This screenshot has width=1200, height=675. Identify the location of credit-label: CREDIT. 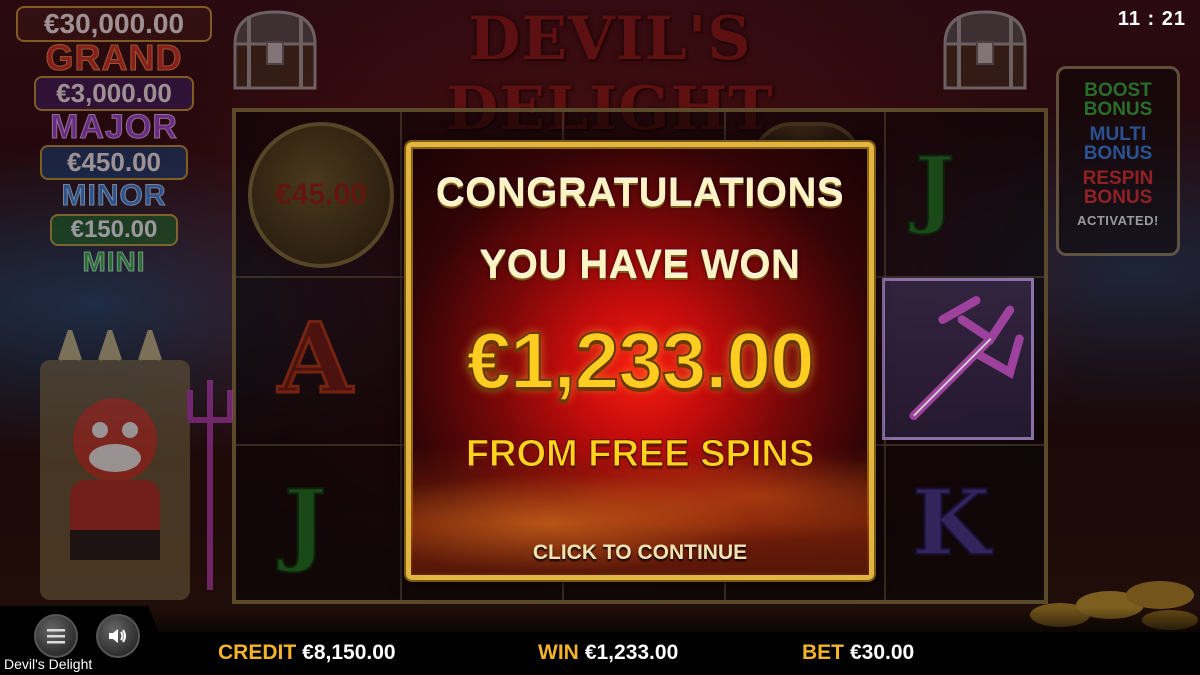
(257, 652).